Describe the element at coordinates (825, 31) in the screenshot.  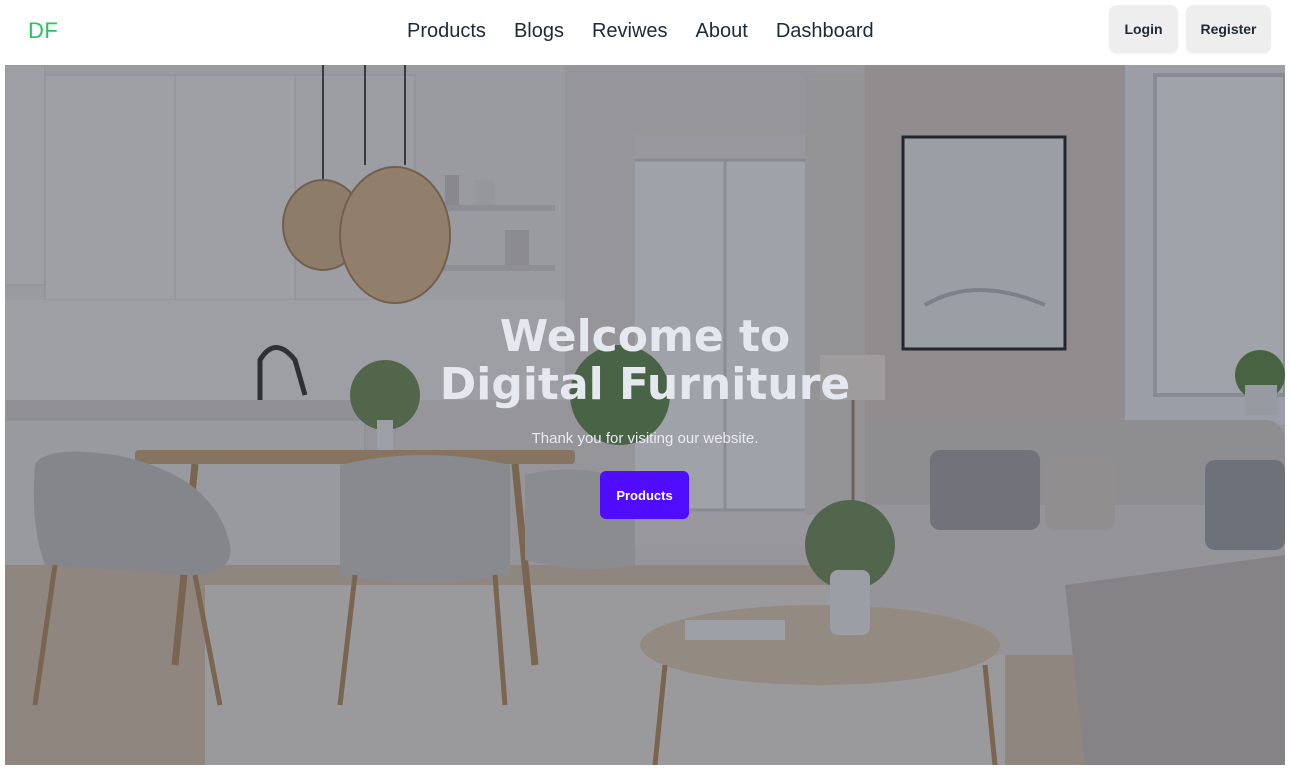
I see `nav-item-dashboard: Dashboard` at that location.